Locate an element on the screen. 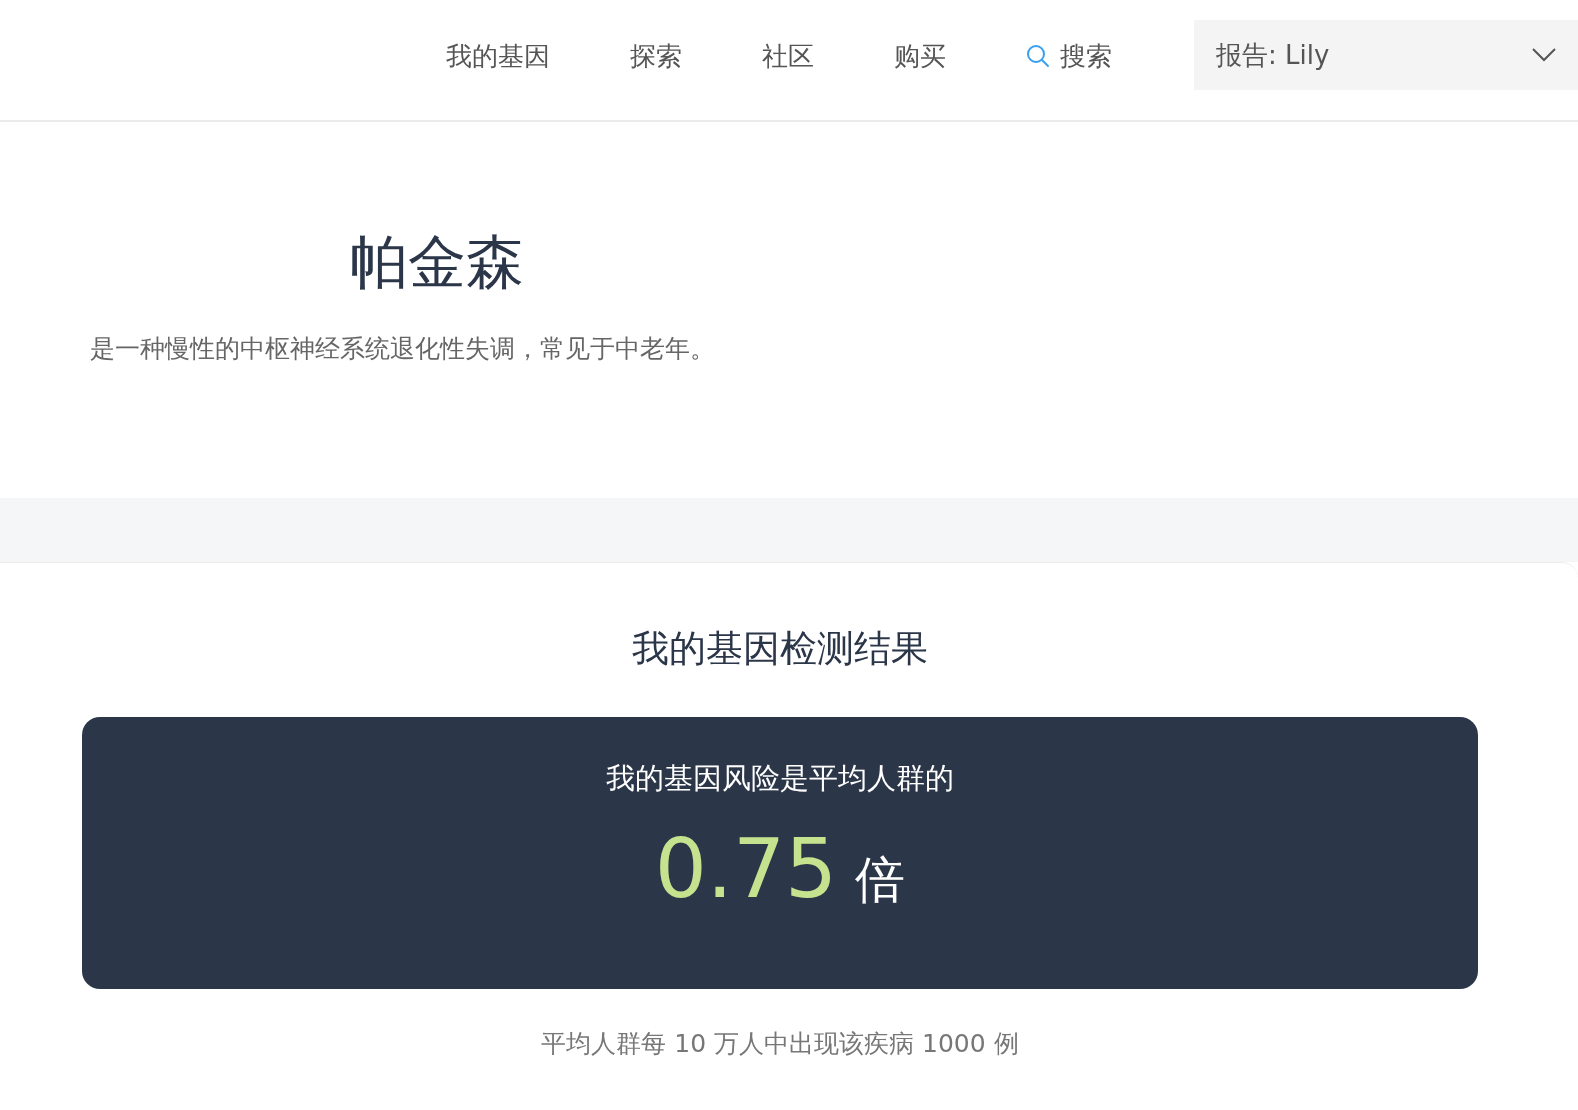  population-note: 平均人群每 10 万人中出现该疾病 1000 例 is located at coordinates (780, 1044).